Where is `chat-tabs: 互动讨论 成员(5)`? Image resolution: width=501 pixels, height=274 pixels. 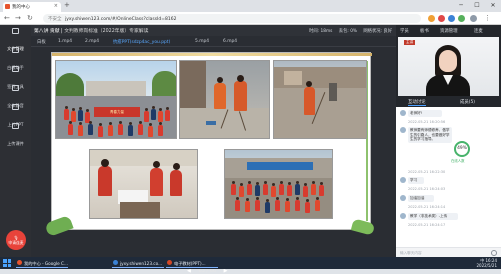 chat-tabs: 互动讨论 成员(5) is located at coordinates (448, 101).